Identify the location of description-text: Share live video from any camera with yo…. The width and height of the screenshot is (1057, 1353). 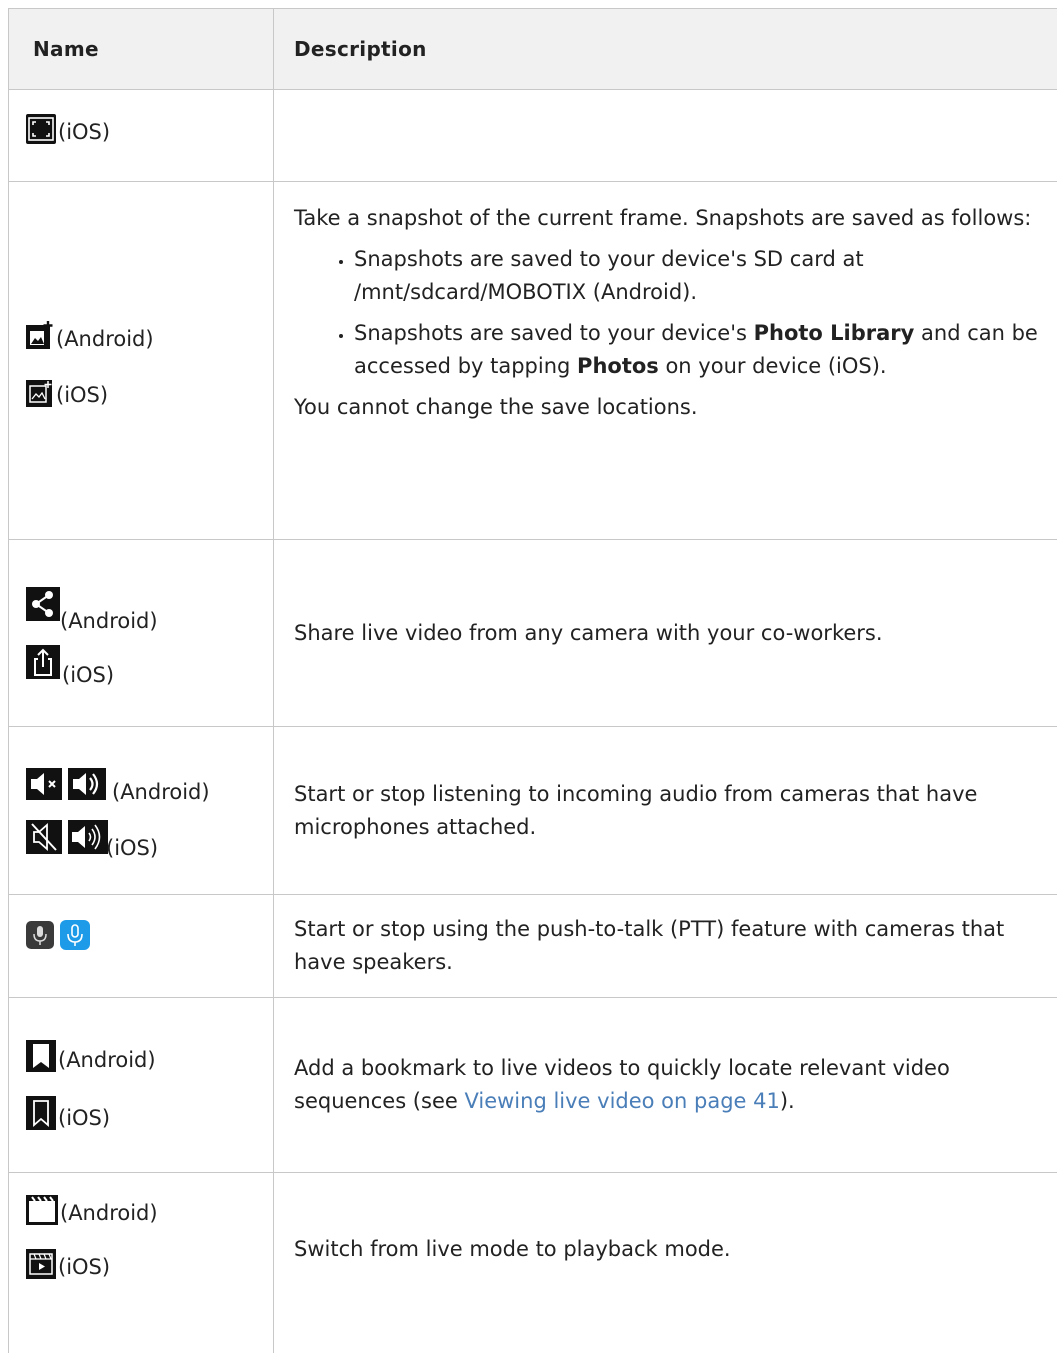
(588, 632).